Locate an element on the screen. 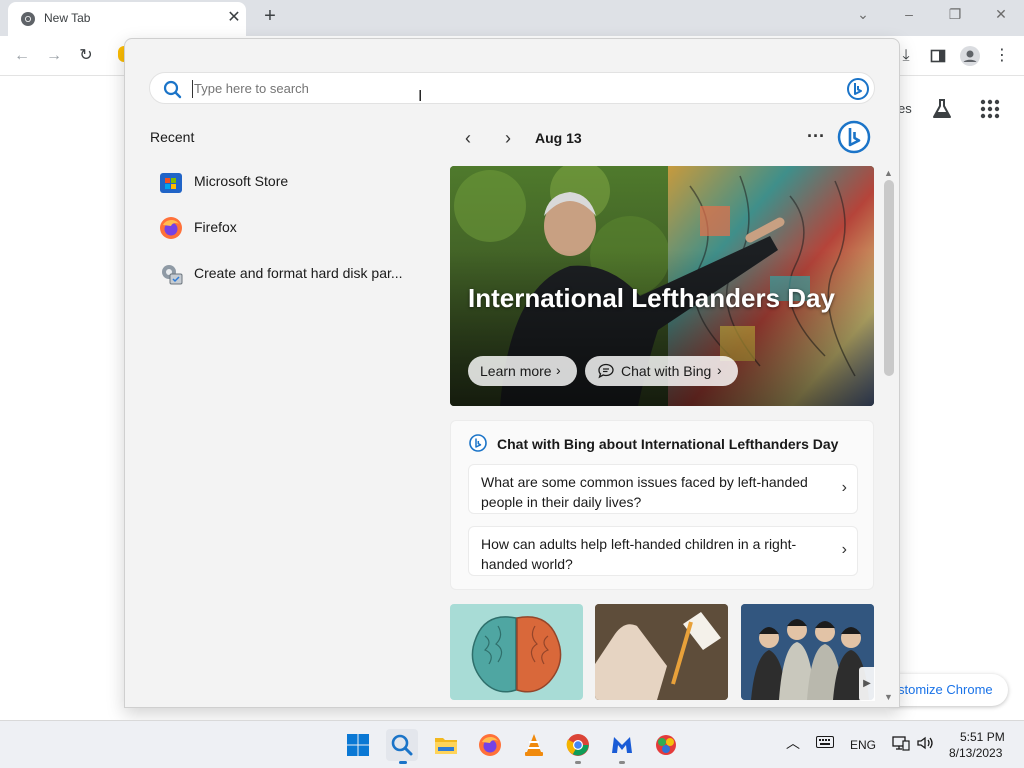 Image resolution: width=1024 pixels, height=768 pixels. chevron-down-icon: ⌄ is located at coordinates (863, 14).